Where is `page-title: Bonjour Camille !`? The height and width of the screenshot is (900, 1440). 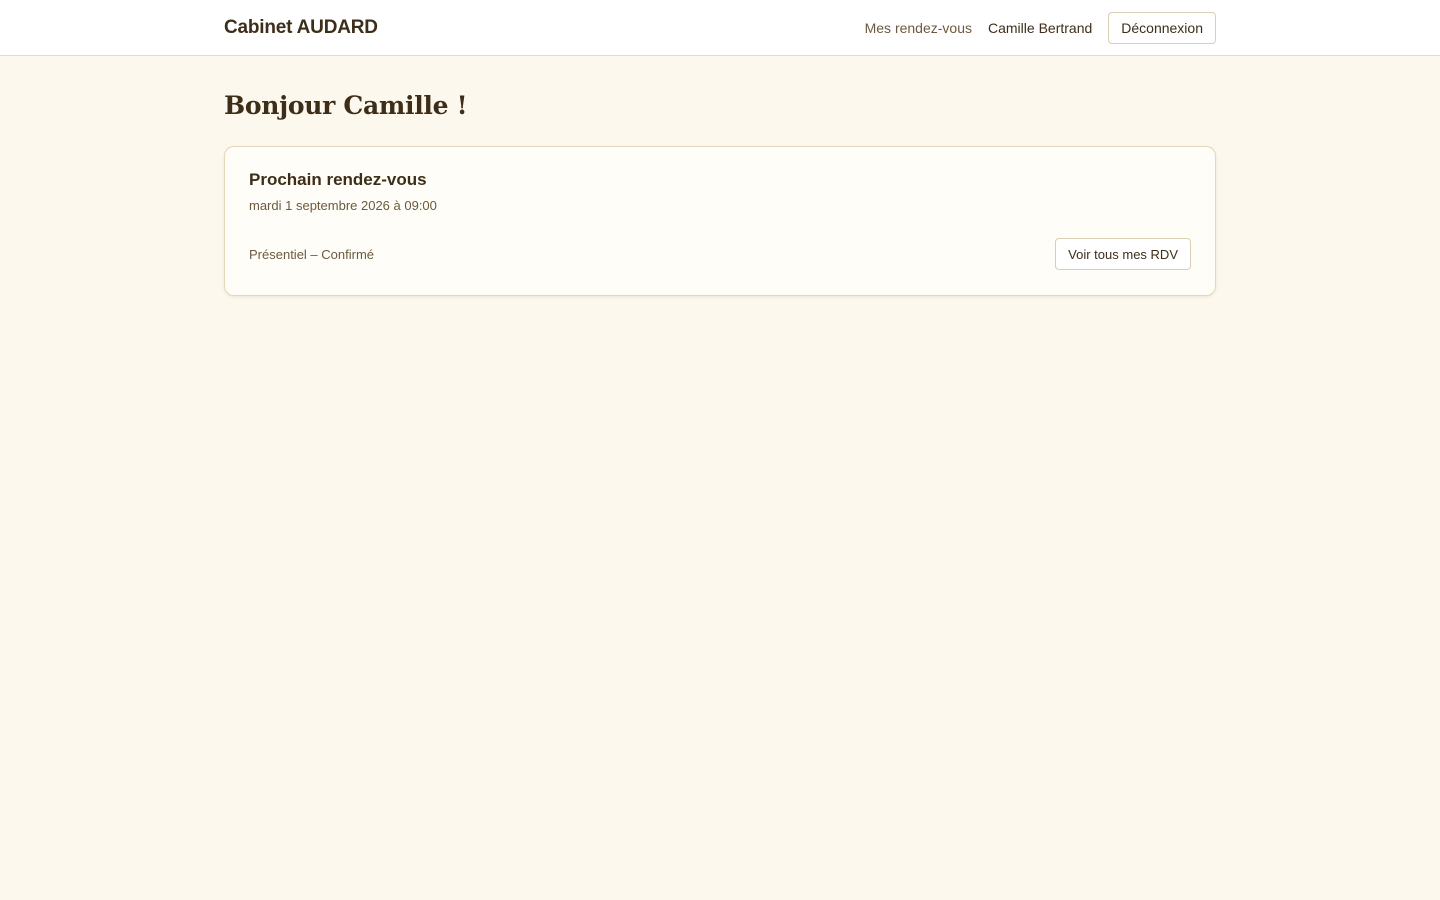 page-title: Bonjour Camille ! is located at coordinates (346, 105).